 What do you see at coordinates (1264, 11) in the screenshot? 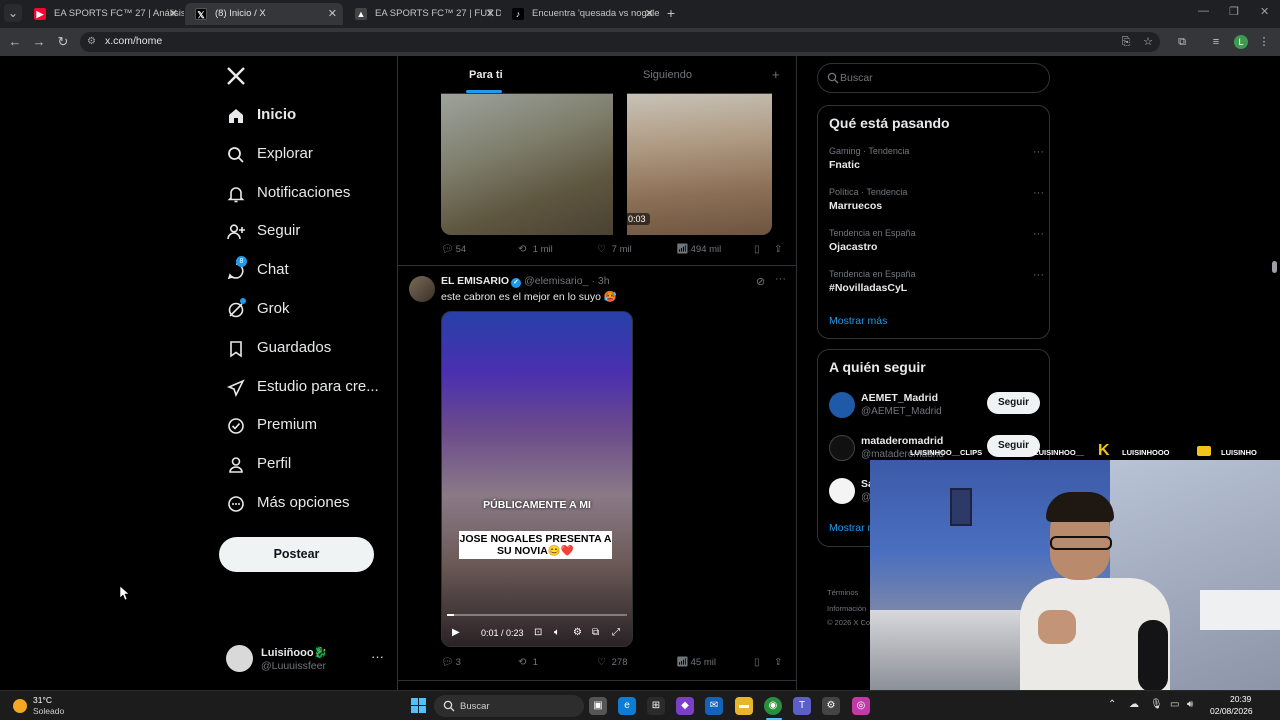
I see `close-window-icon: ✕` at bounding box center [1264, 11].